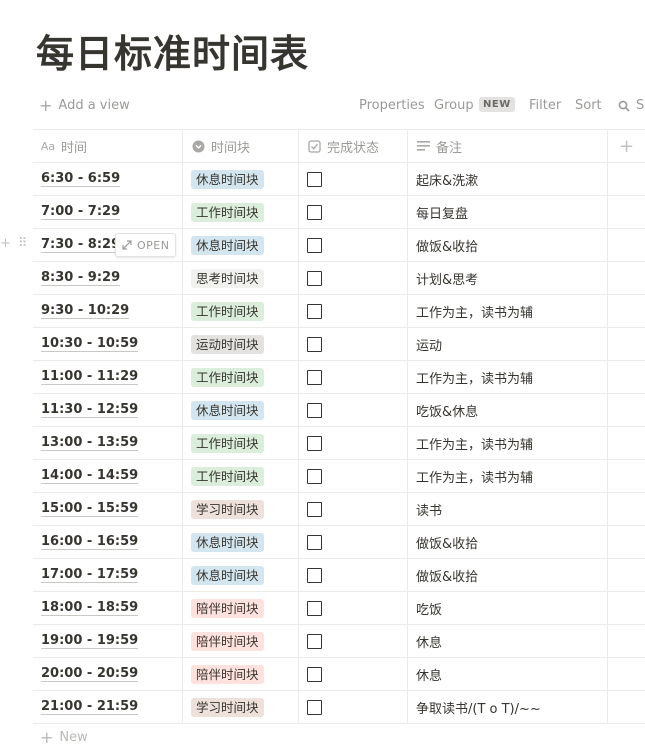  Describe the element at coordinates (339, 476) in the screenshot. I see `table-row: 14:00 - 14:59 工作时间块 工作为主，读书为辅` at that location.